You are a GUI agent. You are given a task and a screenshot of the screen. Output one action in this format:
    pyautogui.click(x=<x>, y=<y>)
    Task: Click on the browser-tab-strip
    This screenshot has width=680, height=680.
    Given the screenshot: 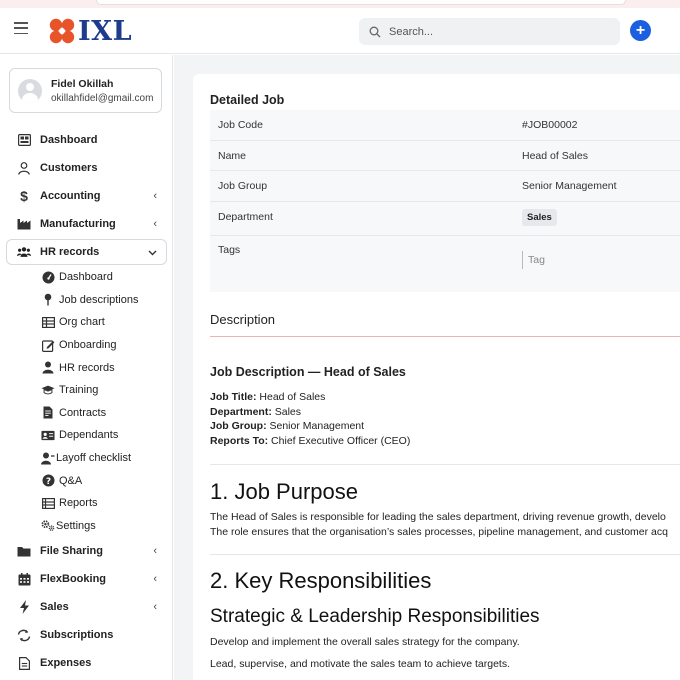 What is the action you would take?
    pyautogui.click(x=340, y=4)
    